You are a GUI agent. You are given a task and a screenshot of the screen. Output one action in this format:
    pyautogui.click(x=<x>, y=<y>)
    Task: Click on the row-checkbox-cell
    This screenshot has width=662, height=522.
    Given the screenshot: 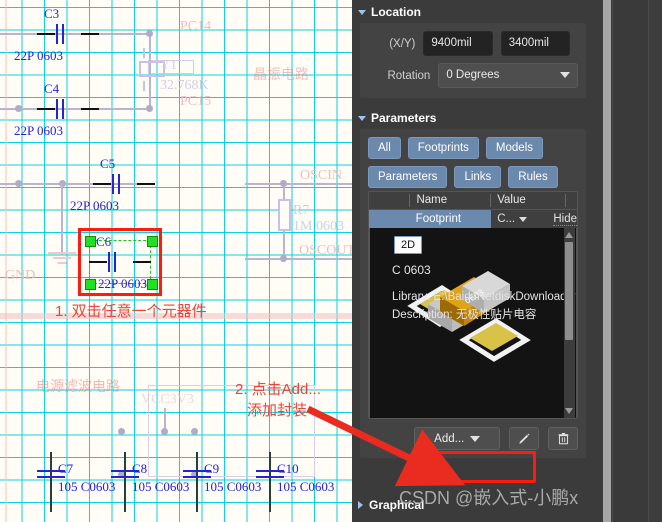 What is the action you would take?
    pyautogui.click(x=389, y=219)
    